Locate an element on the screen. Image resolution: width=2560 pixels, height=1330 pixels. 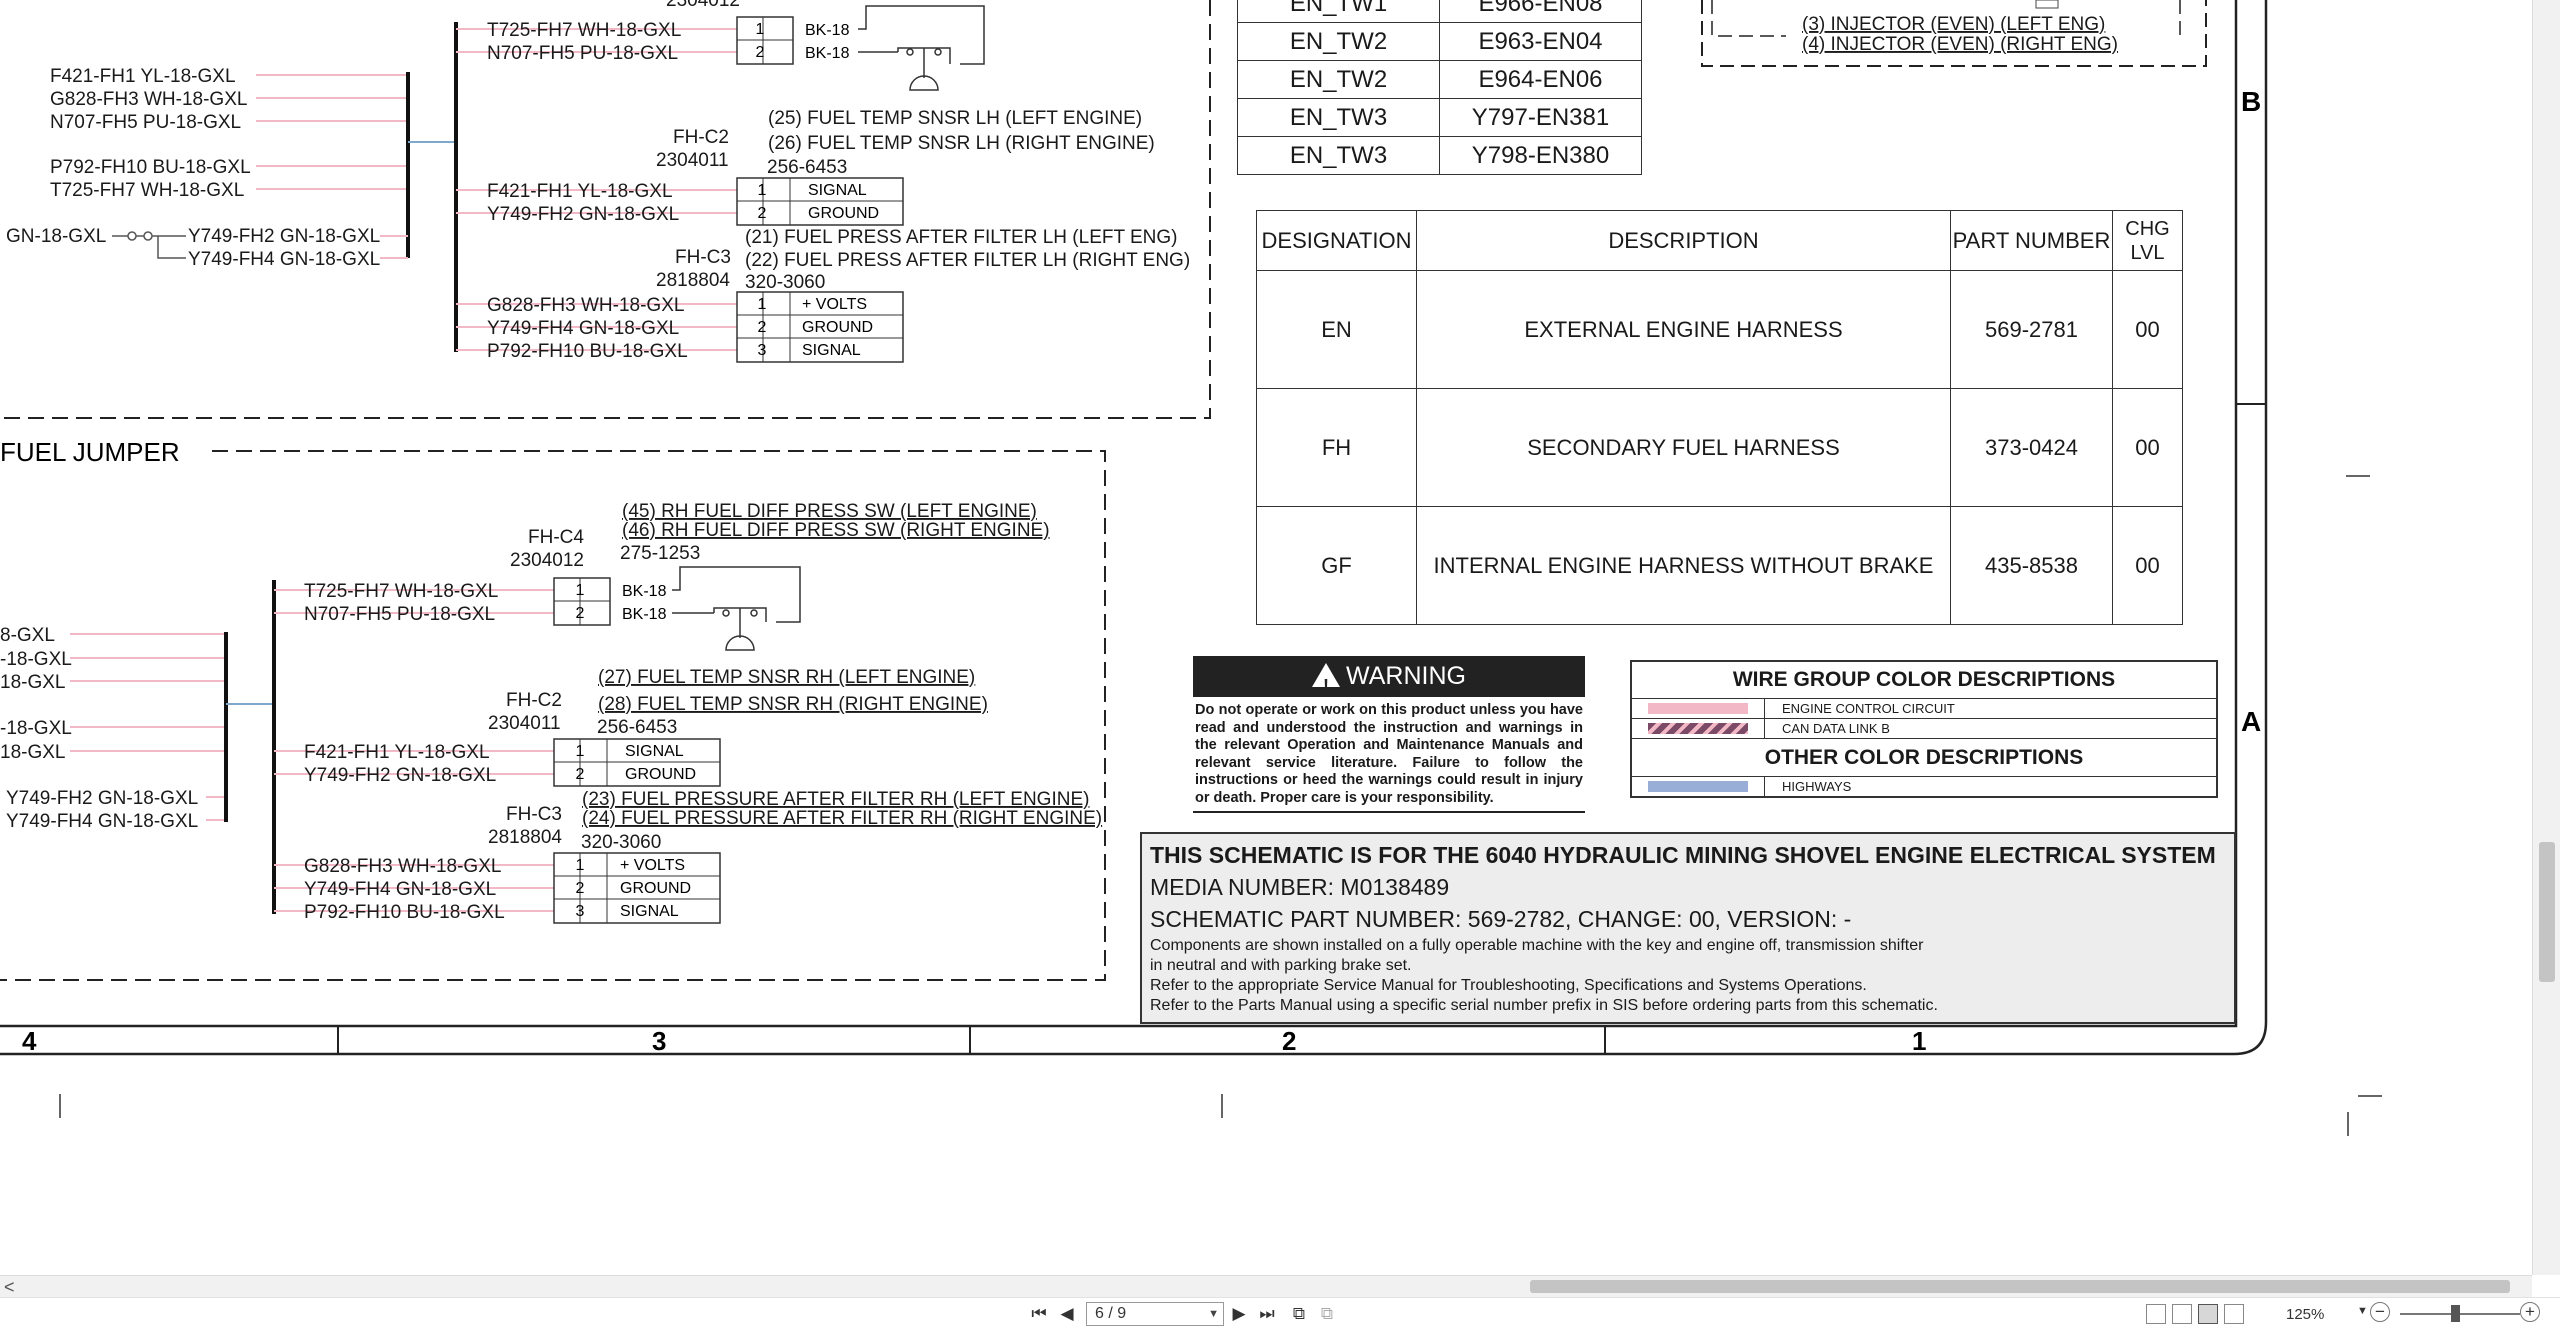
connector-code: 2304012 is located at coordinates (547, 560).